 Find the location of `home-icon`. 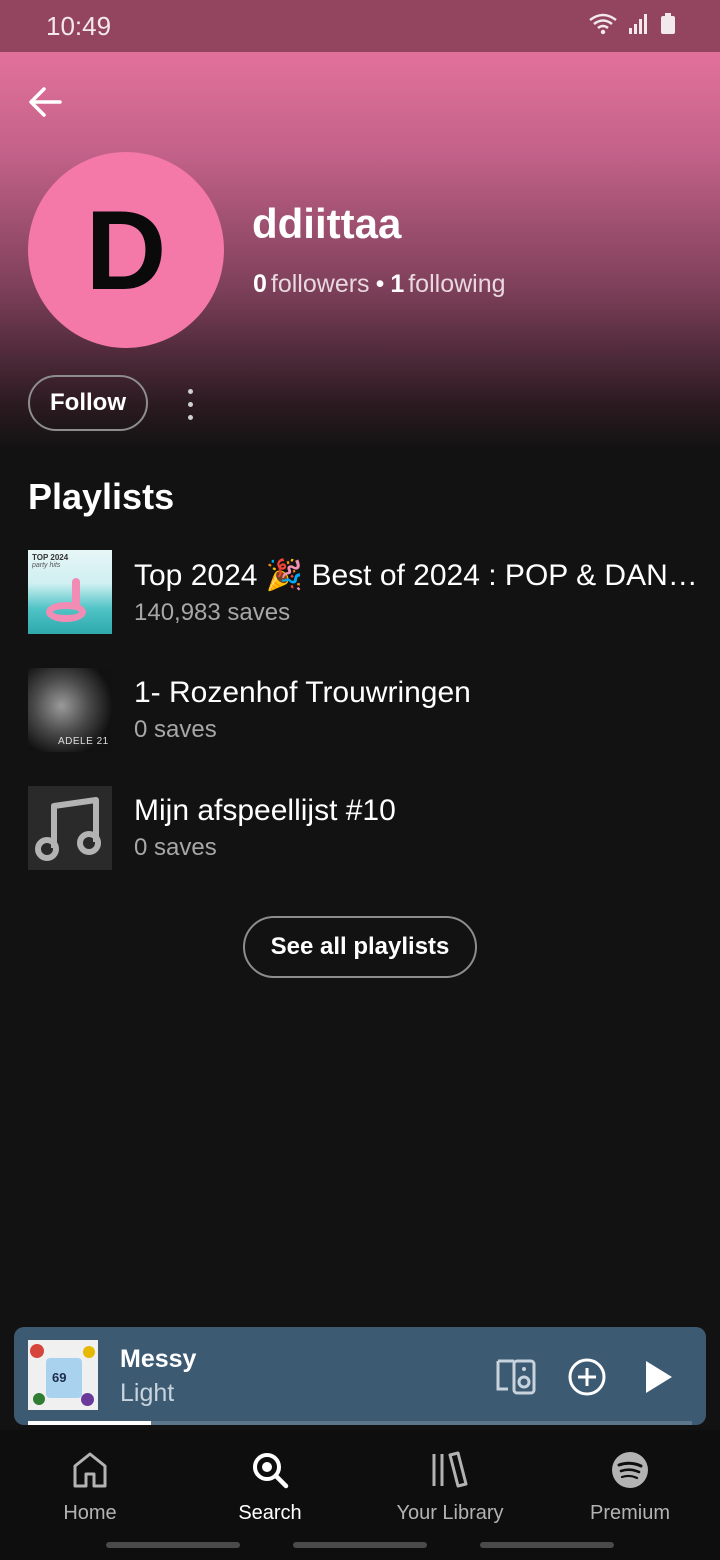

home-icon is located at coordinates (90, 1470).